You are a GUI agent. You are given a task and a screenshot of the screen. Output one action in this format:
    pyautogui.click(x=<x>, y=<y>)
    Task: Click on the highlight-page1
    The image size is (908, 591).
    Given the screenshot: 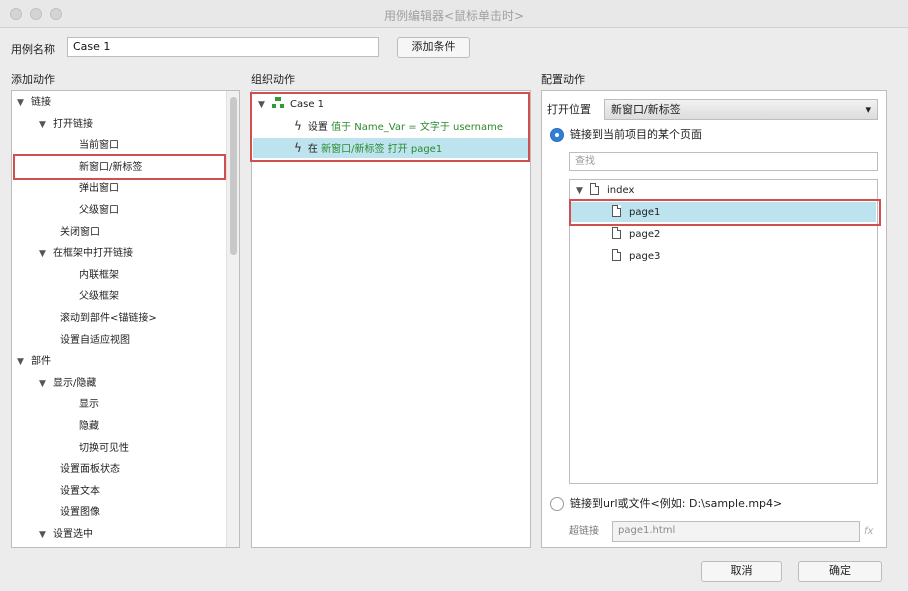 What is the action you would take?
    pyautogui.click(x=725, y=212)
    